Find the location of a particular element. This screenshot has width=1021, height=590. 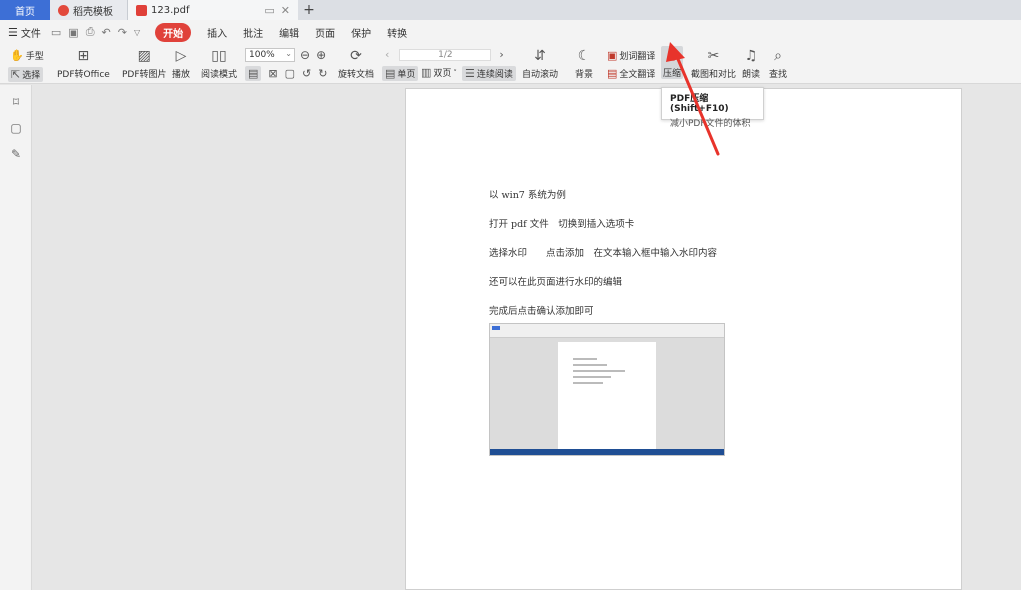

quick-access-dropdown-icon: ▽ is located at coordinates (137, 32).